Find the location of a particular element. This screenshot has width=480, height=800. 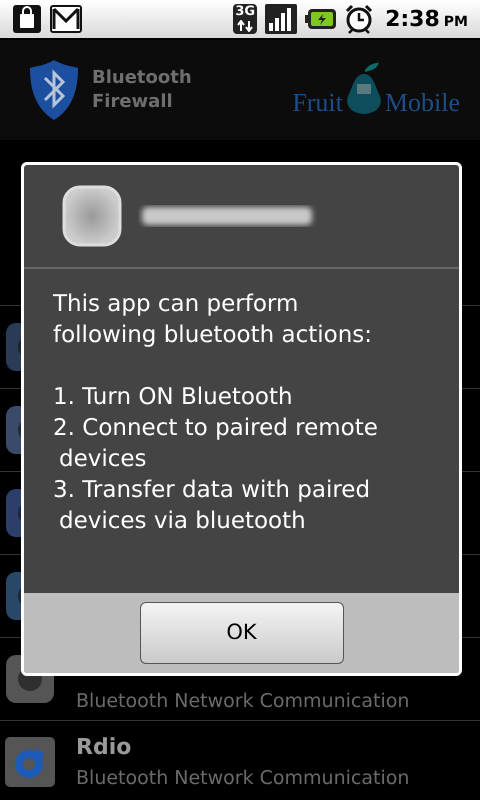

app-name: Rdio is located at coordinates (104, 748).